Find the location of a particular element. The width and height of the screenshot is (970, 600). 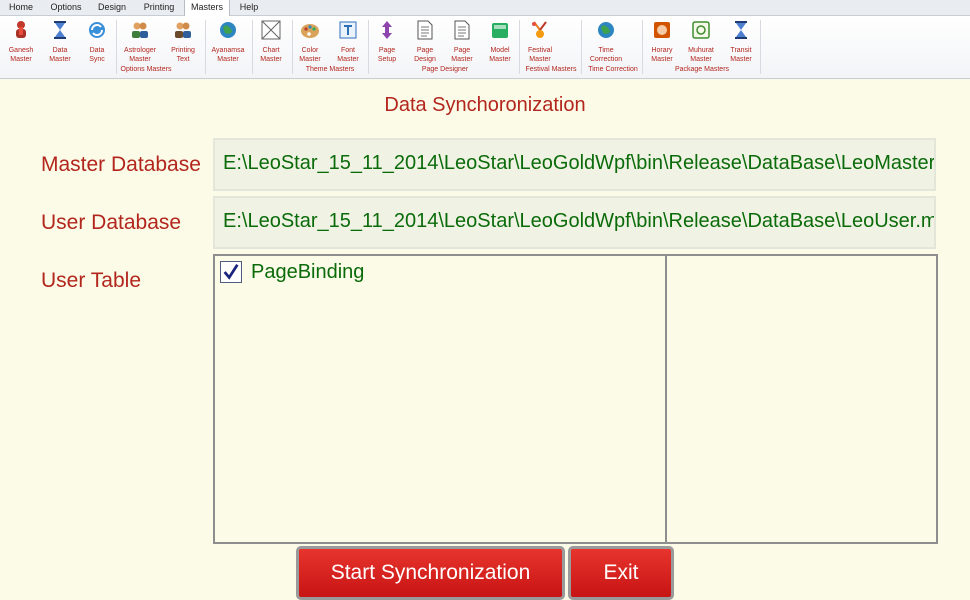

detail-panel is located at coordinates (801, 399).